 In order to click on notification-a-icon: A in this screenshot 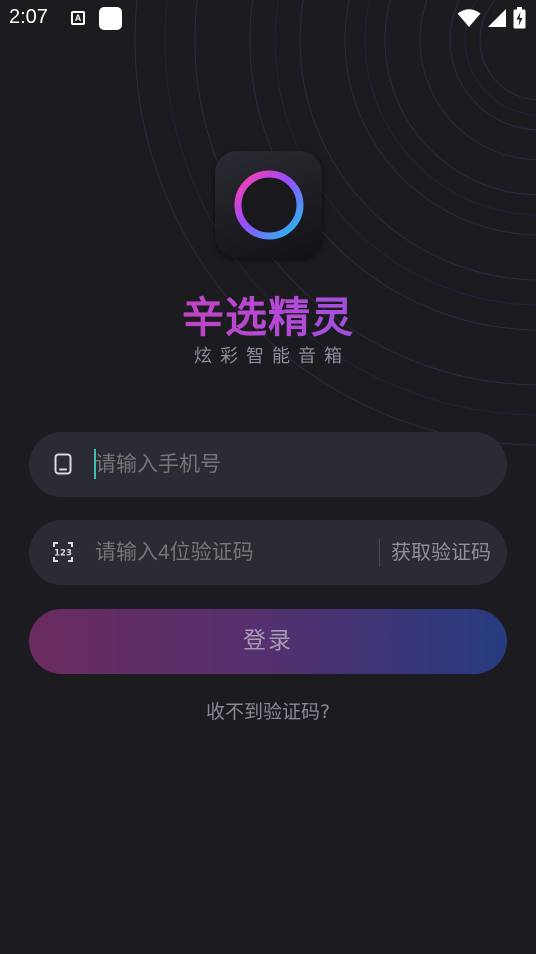, I will do `click(78, 18)`.